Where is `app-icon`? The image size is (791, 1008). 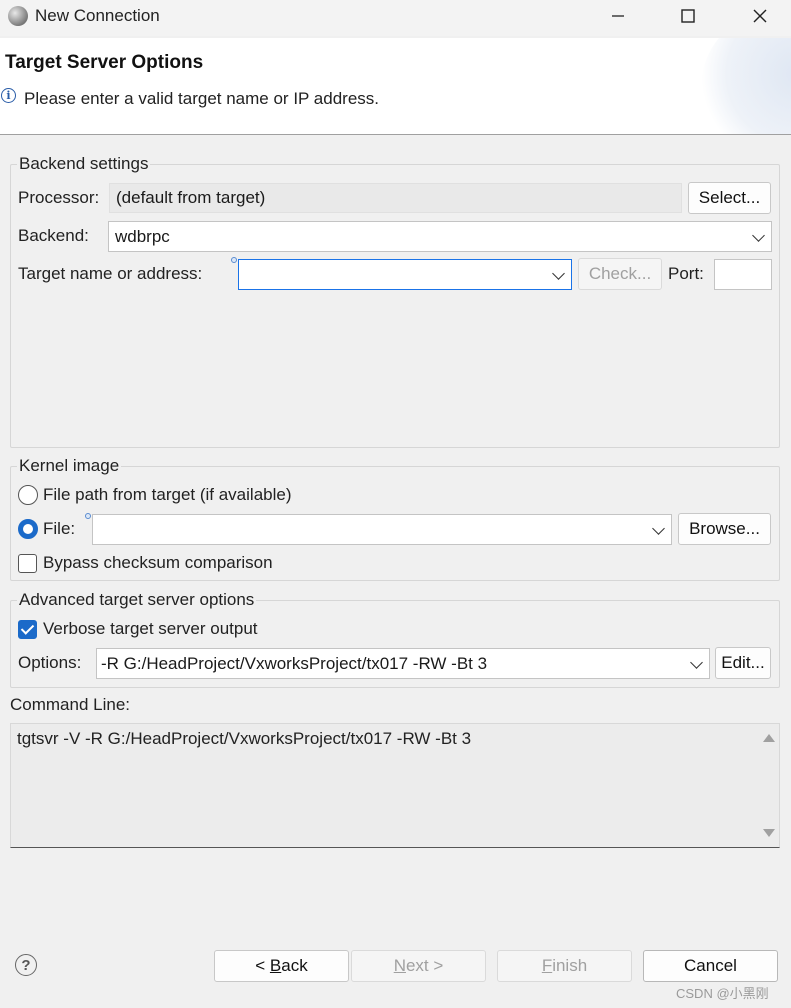
app-icon is located at coordinates (18, 16).